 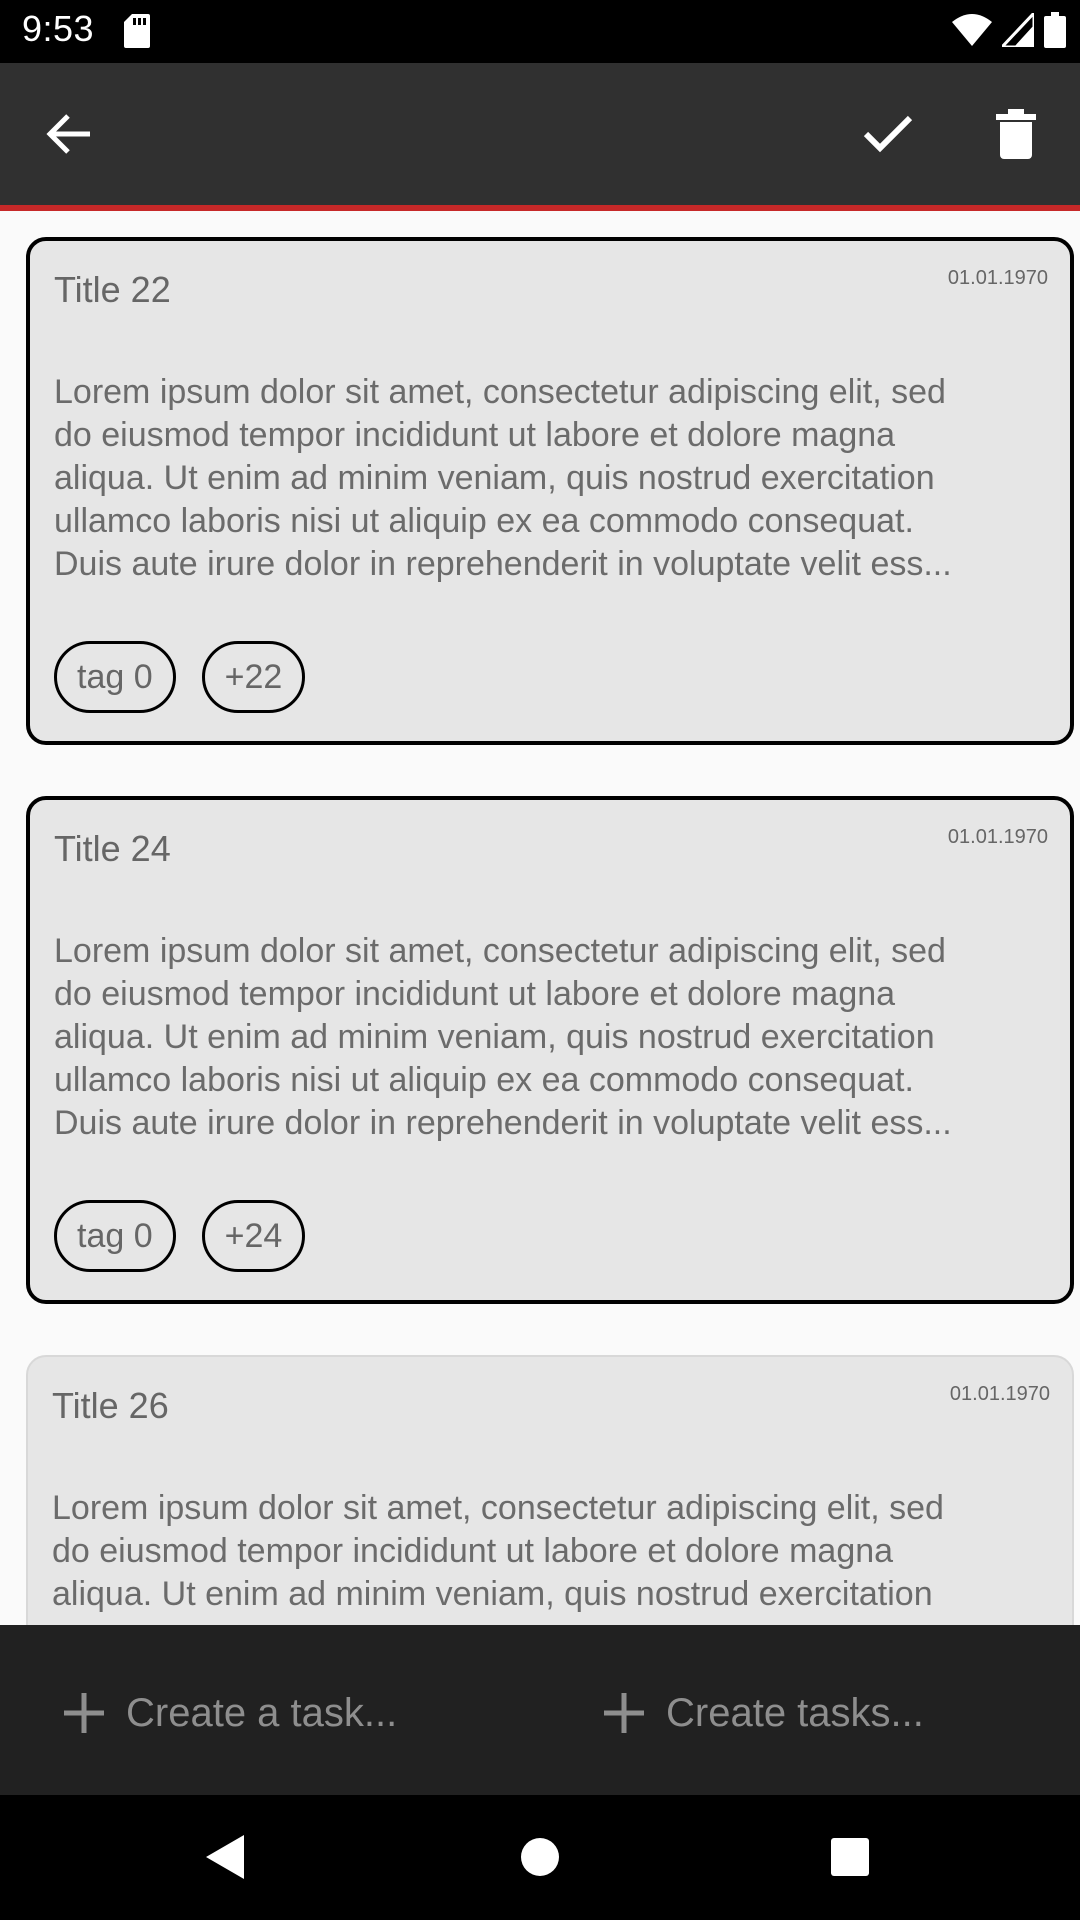 I want to click on nav-home-icon, so click(x=540, y=1857).